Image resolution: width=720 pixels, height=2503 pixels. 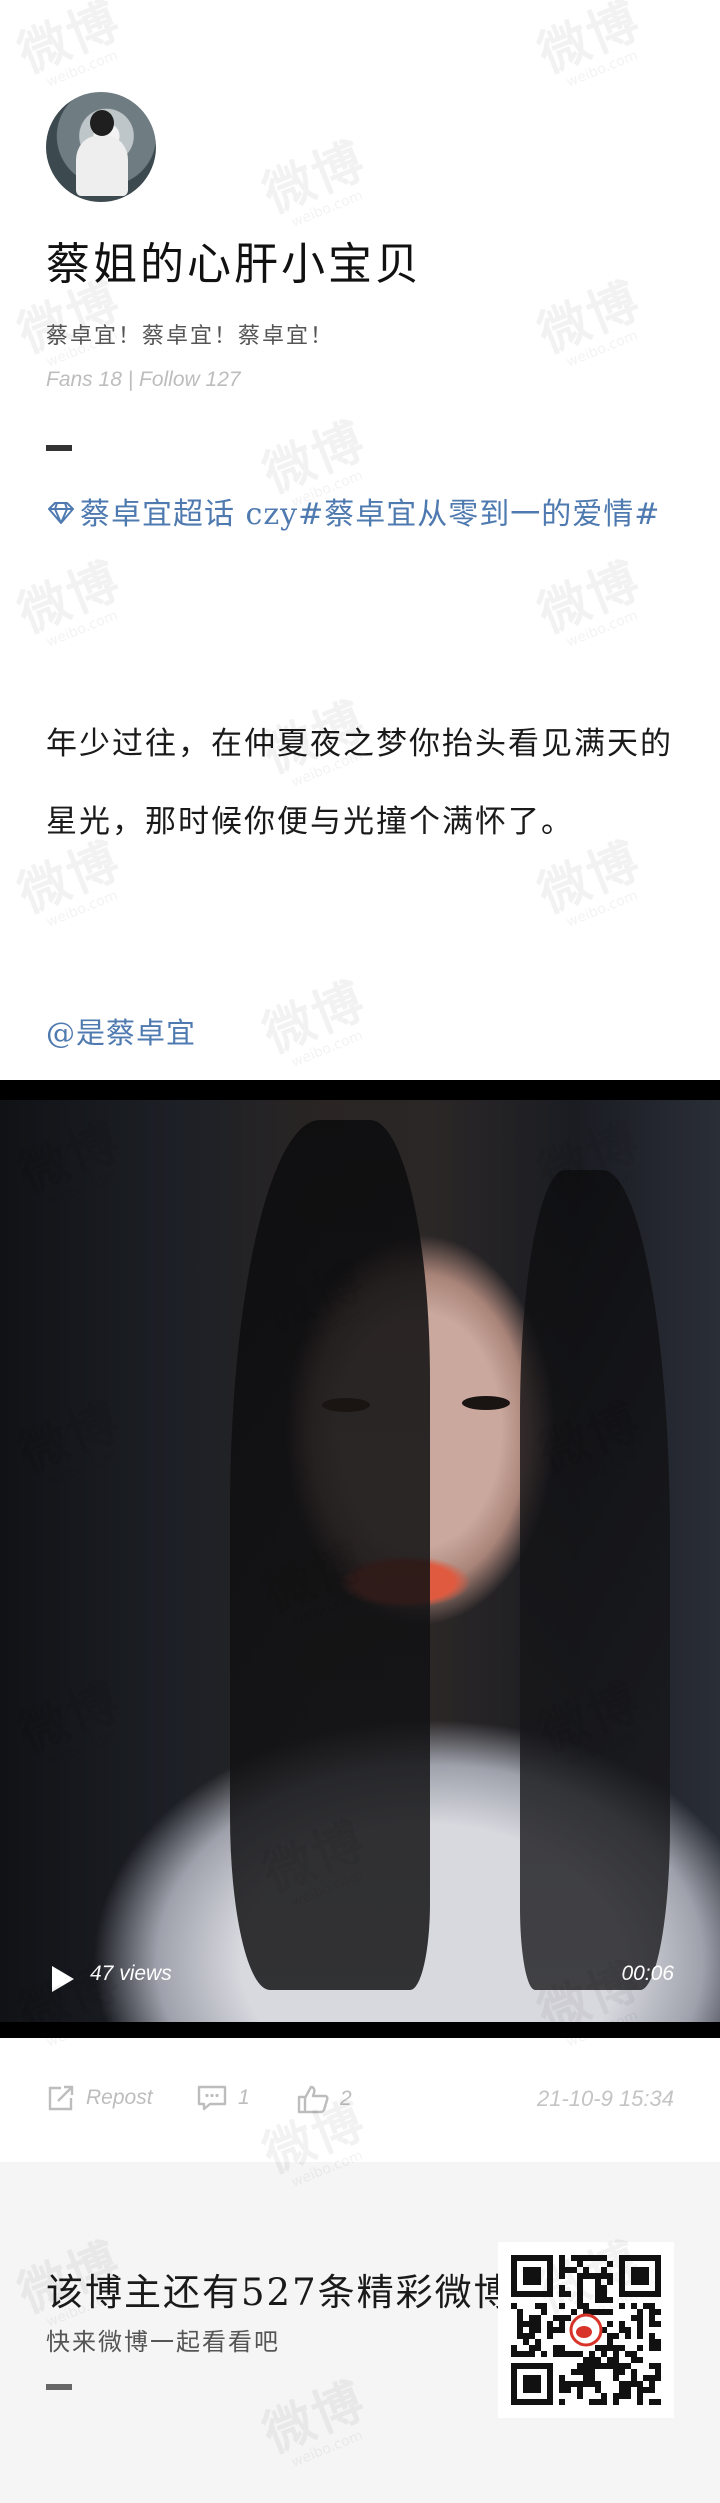 I want to click on username: 蔡姐的心肝小宝贝, so click(x=234, y=260).